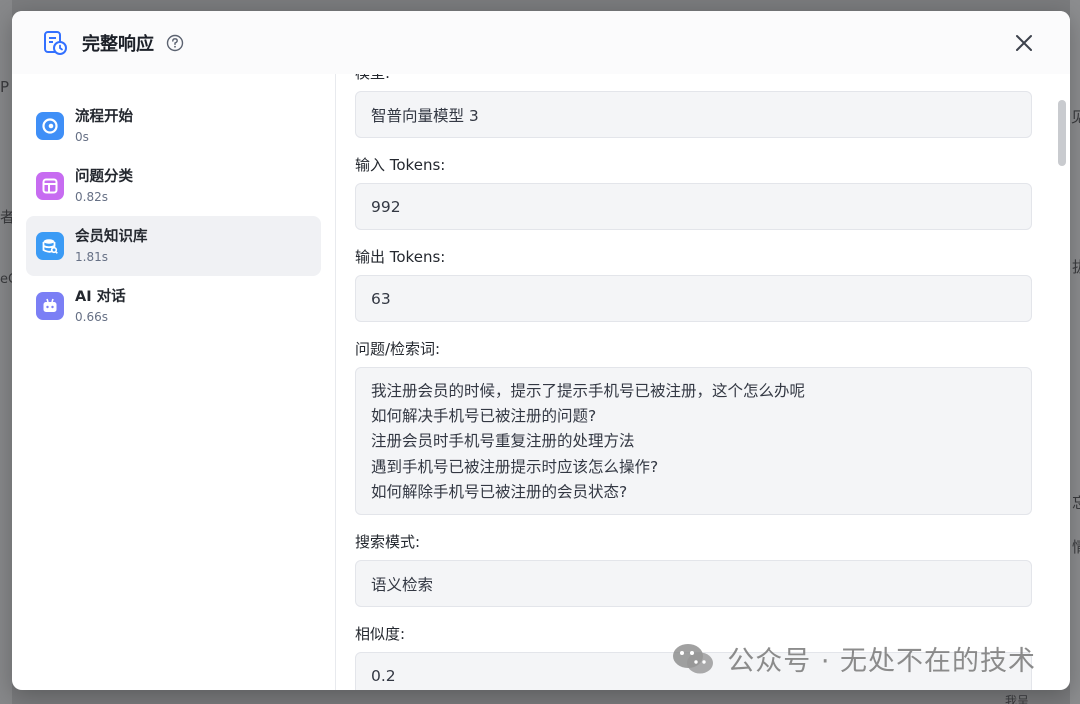 This screenshot has width=1080, height=704. Describe the element at coordinates (503, 441) in the screenshot. I see `query-line: 注册会员时手机号重复注册的处理方法` at that location.